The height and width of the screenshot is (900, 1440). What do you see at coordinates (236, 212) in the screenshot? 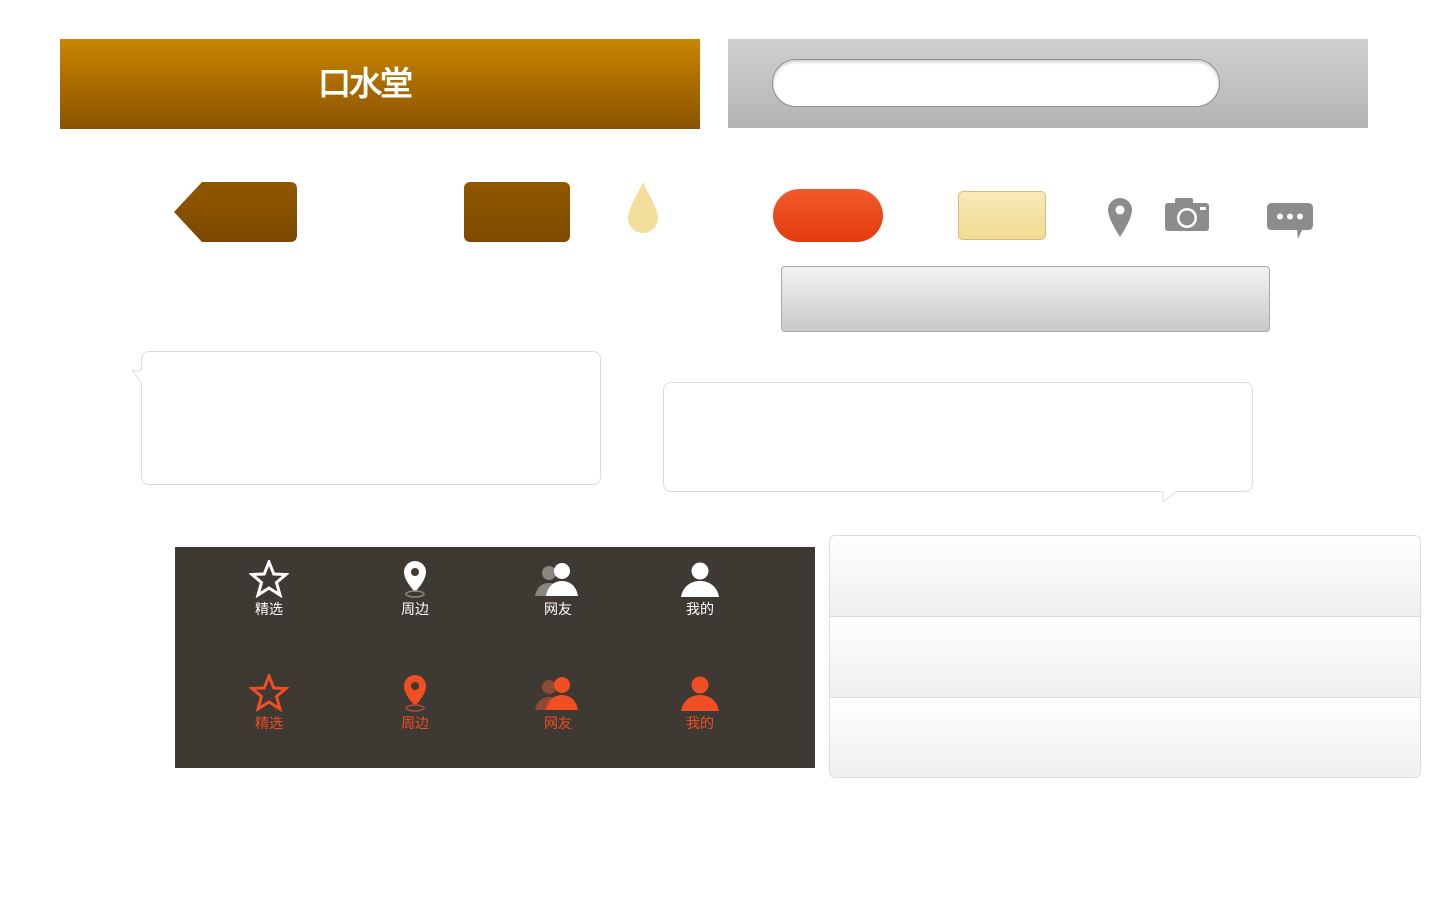
I see `back-button` at bounding box center [236, 212].